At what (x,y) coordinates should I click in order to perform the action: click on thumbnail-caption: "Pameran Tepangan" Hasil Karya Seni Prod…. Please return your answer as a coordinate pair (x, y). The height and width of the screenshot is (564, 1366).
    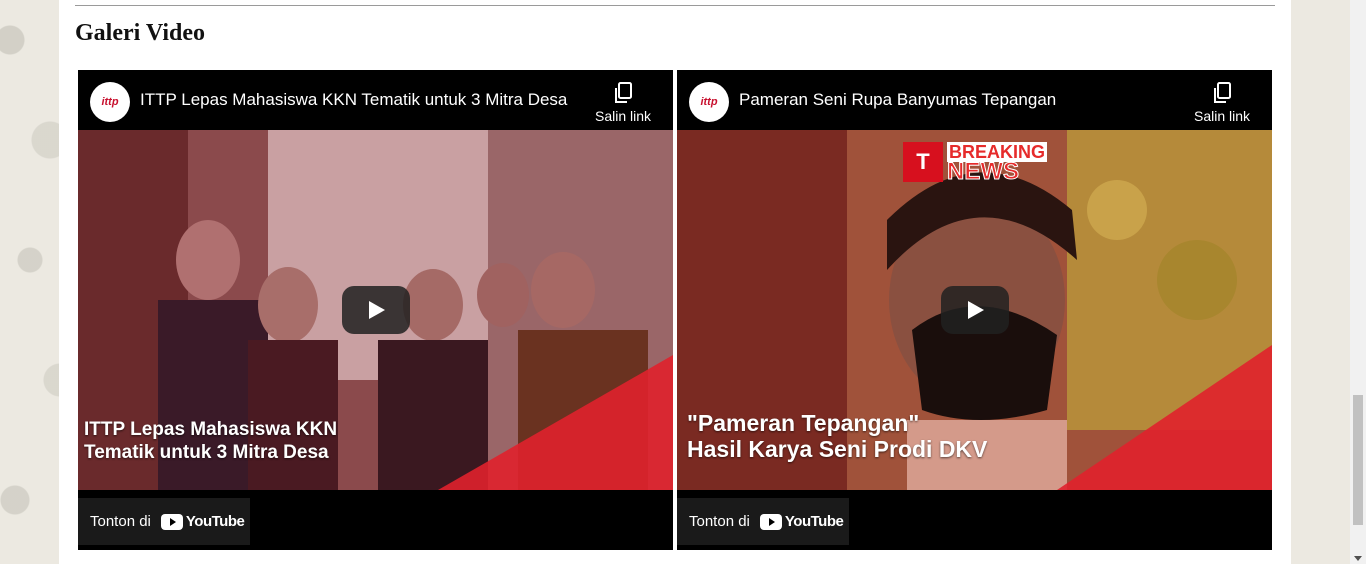
    Looking at the image, I should click on (837, 436).